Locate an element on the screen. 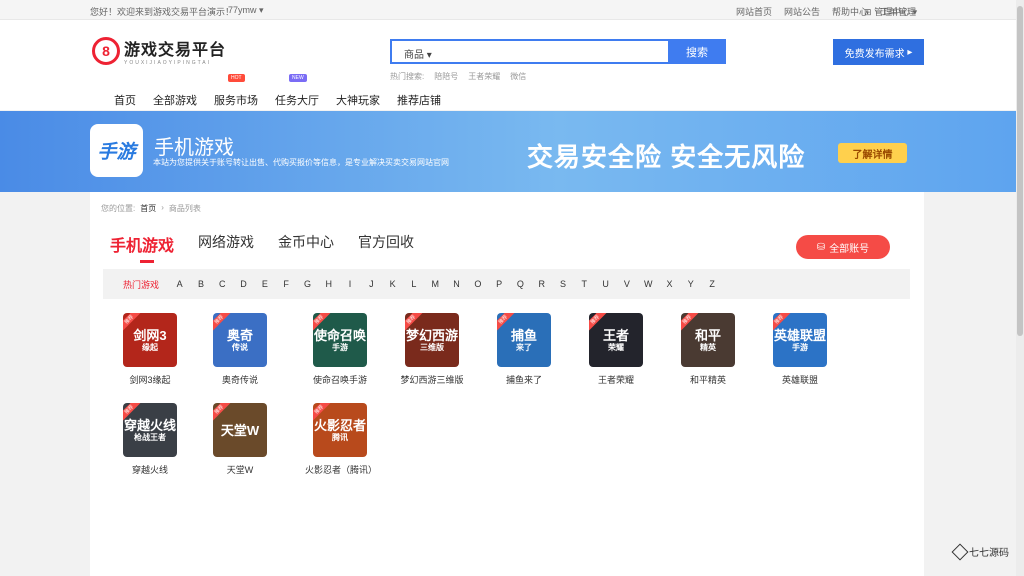 This screenshot has height=576, width=1024. letter-filter-z: Z is located at coordinates (711, 284).